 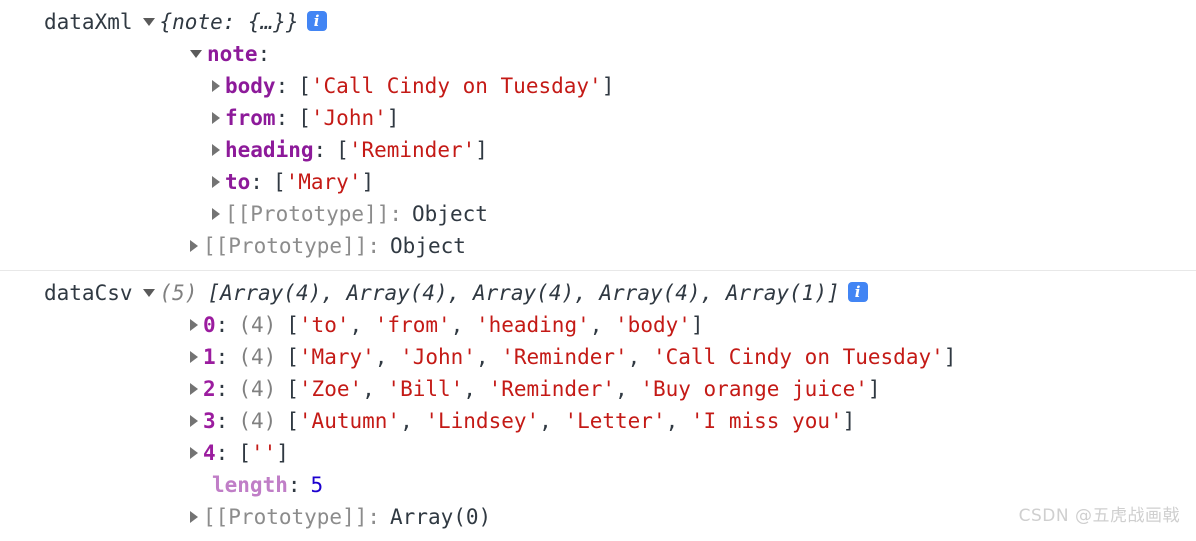 I want to click on string-value: 'I miss you', so click(x=766, y=421).